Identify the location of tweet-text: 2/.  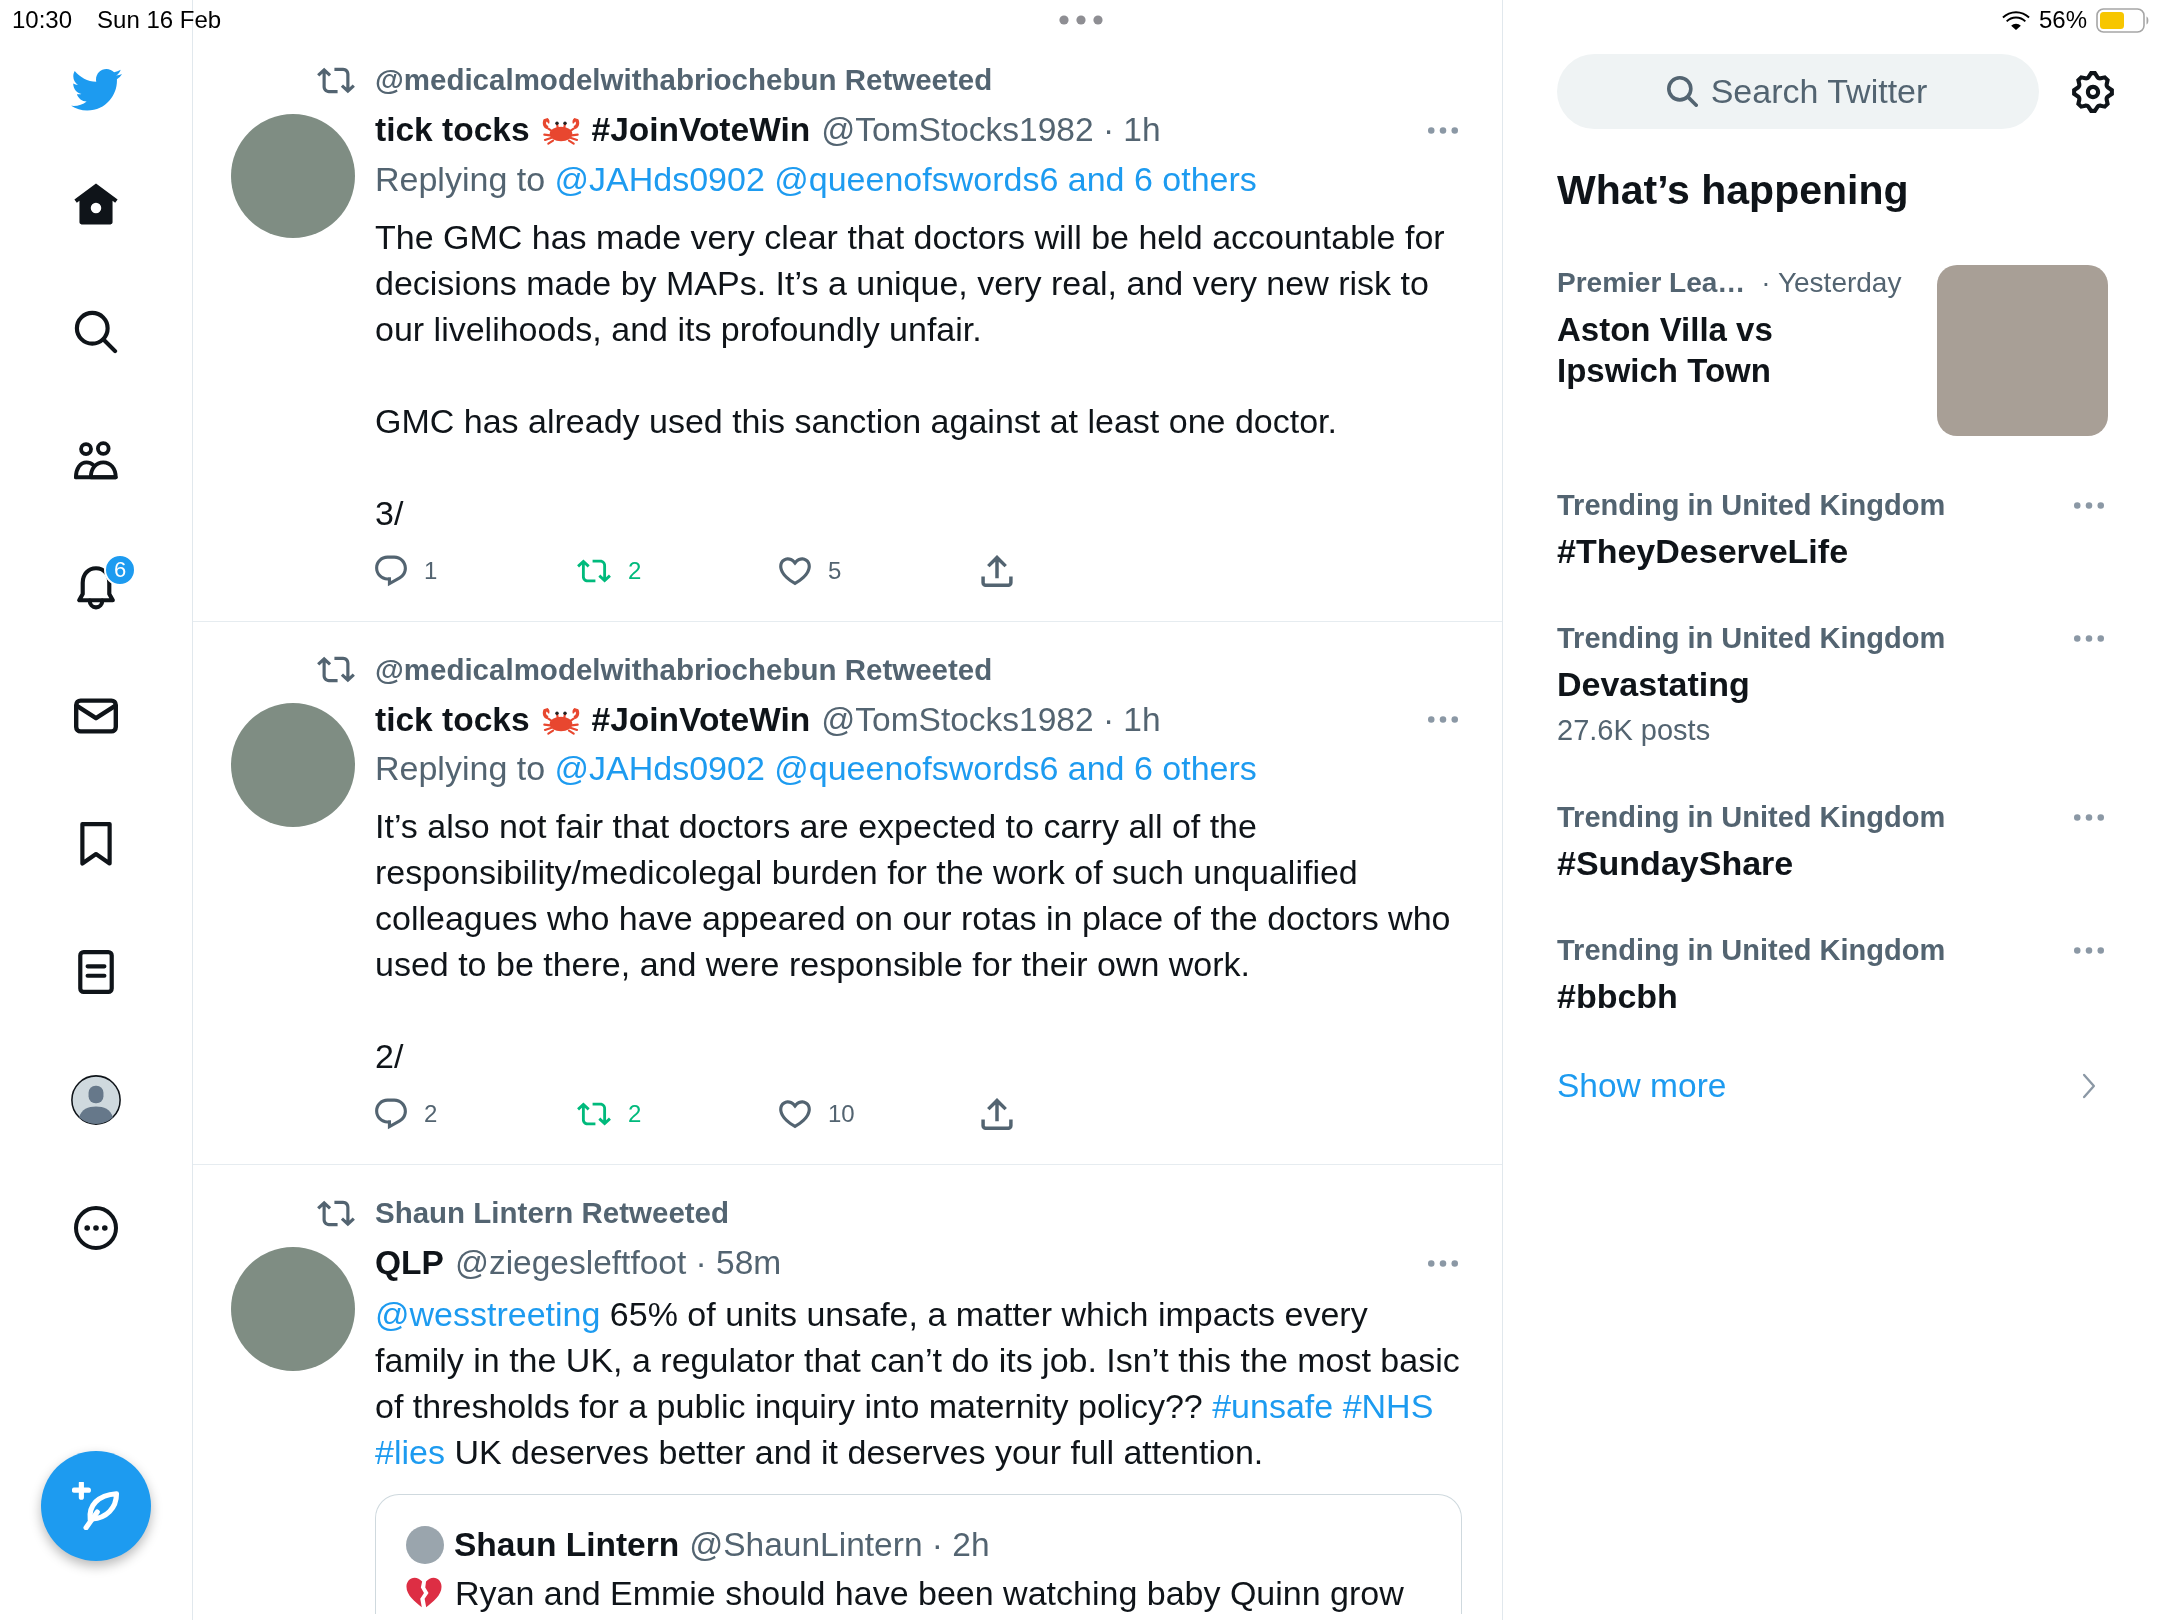
(390, 1056).